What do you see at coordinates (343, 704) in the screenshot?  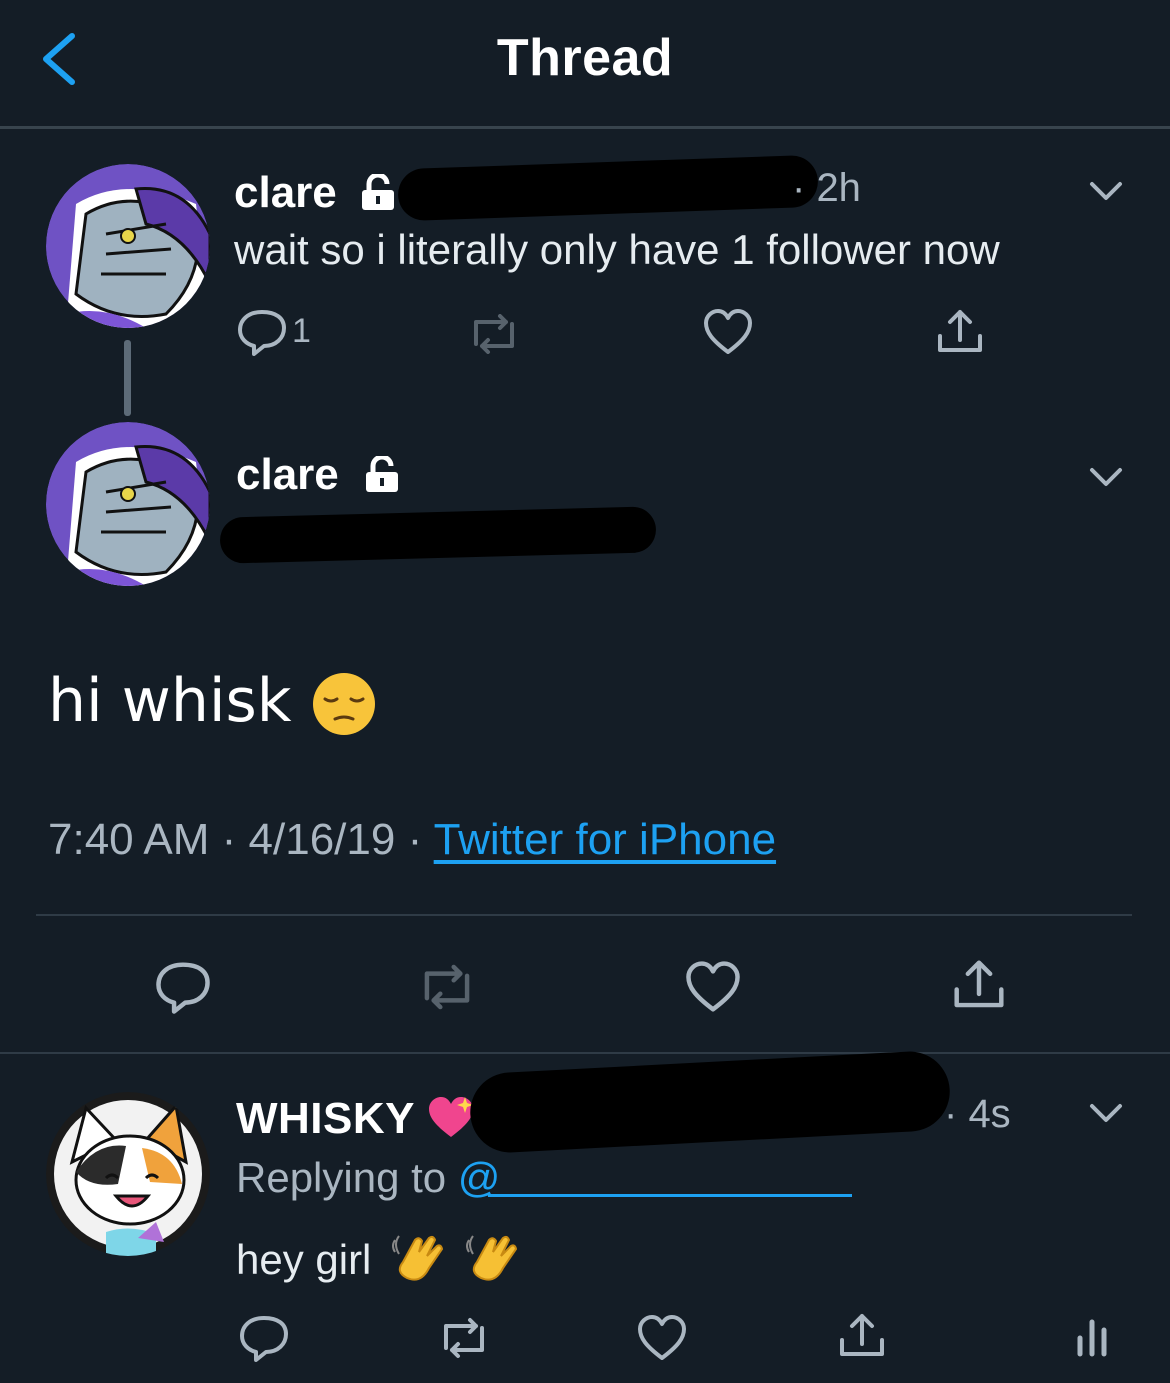 I see `pensive-face-icon` at bounding box center [343, 704].